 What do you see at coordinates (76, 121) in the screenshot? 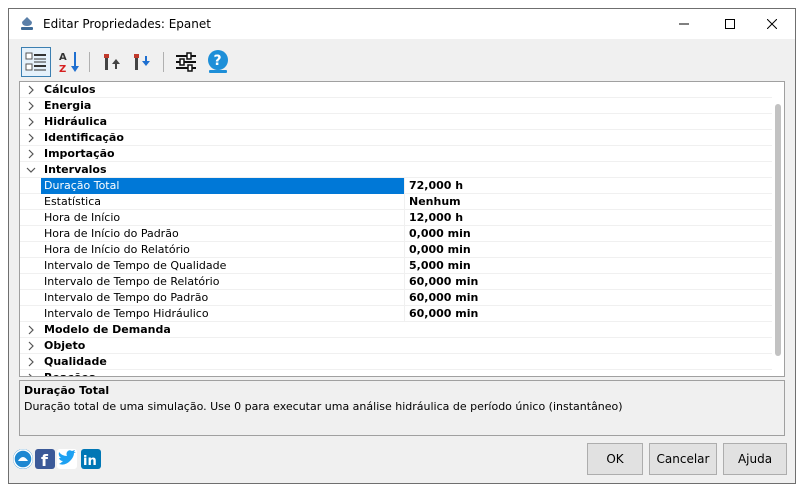
I see `category-label: Hidráulica` at bounding box center [76, 121].